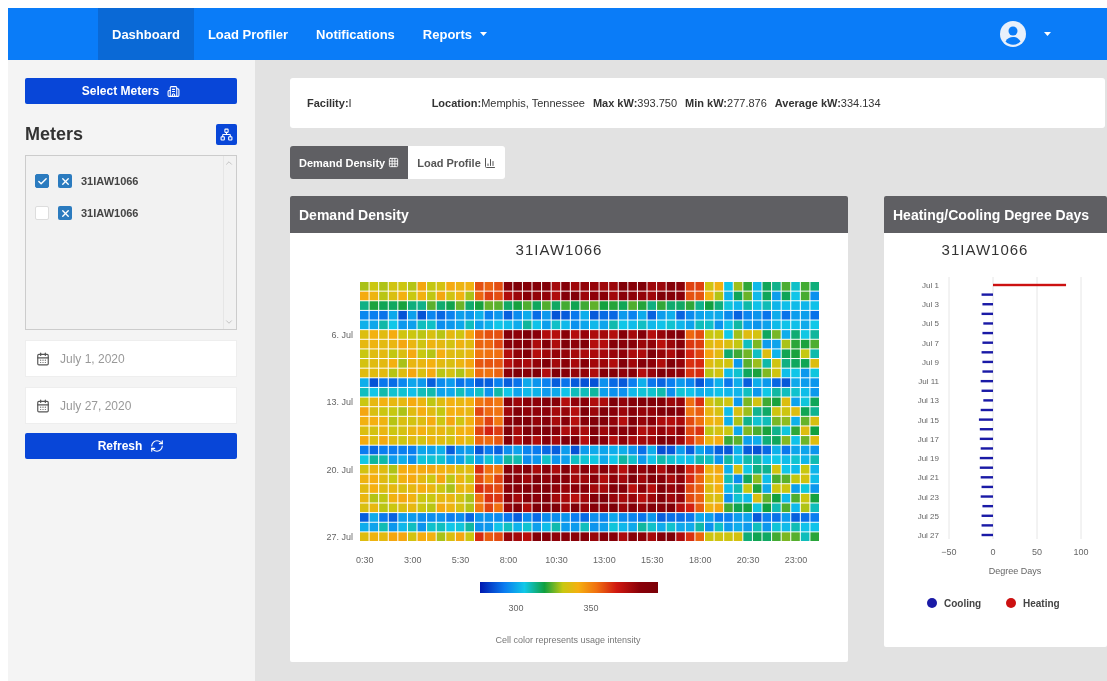 This screenshot has width=1107, height=681. What do you see at coordinates (928, 535) in the screenshot?
I see `axis-label: Jul 27` at bounding box center [928, 535].